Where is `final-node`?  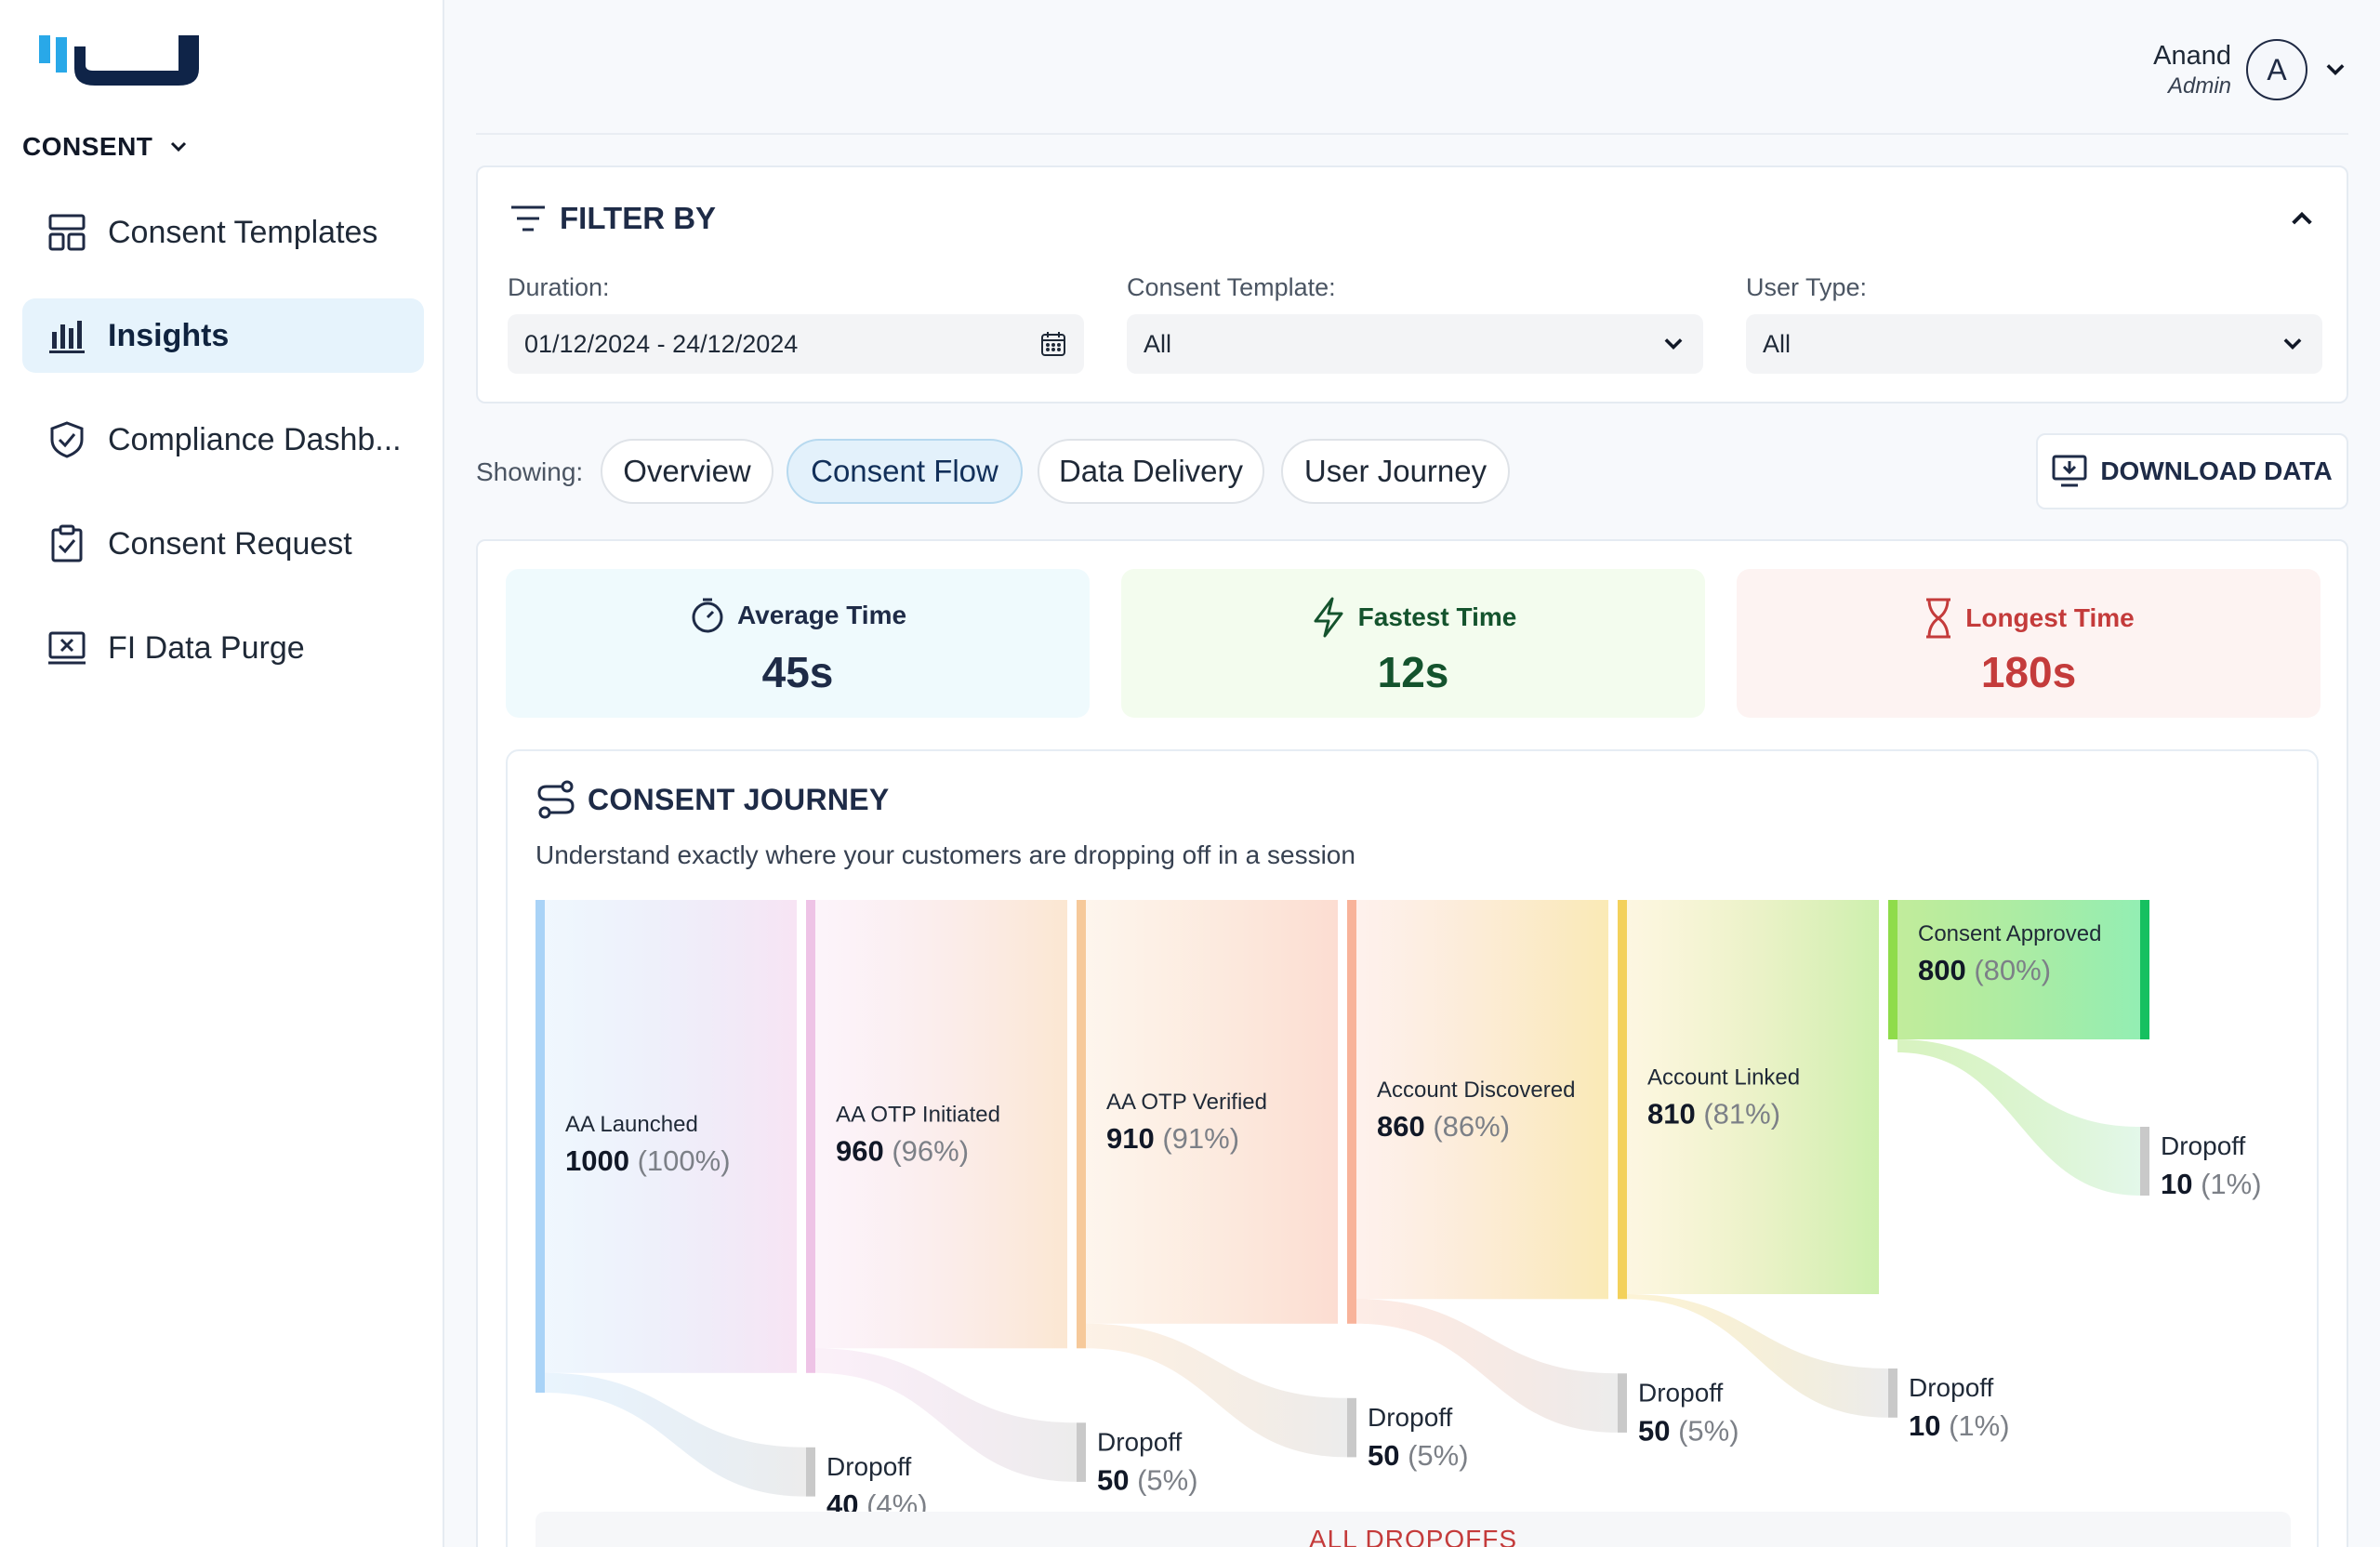 final-node is located at coordinates (2144, 969).